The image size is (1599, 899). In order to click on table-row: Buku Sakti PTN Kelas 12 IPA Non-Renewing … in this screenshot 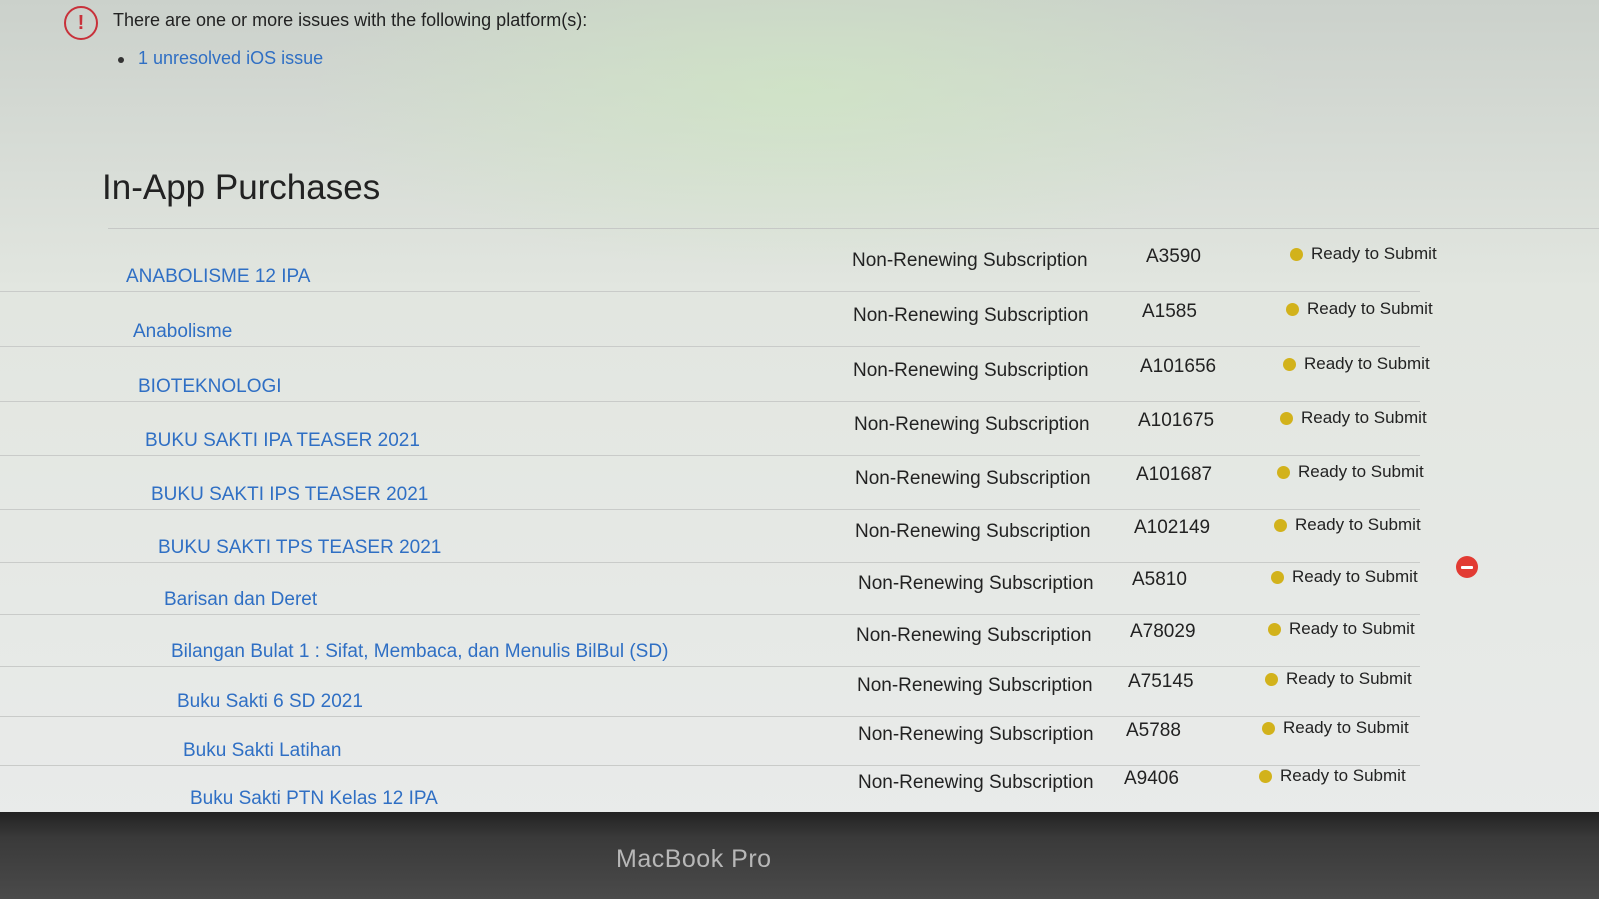, I will do `click(710, 788)`.